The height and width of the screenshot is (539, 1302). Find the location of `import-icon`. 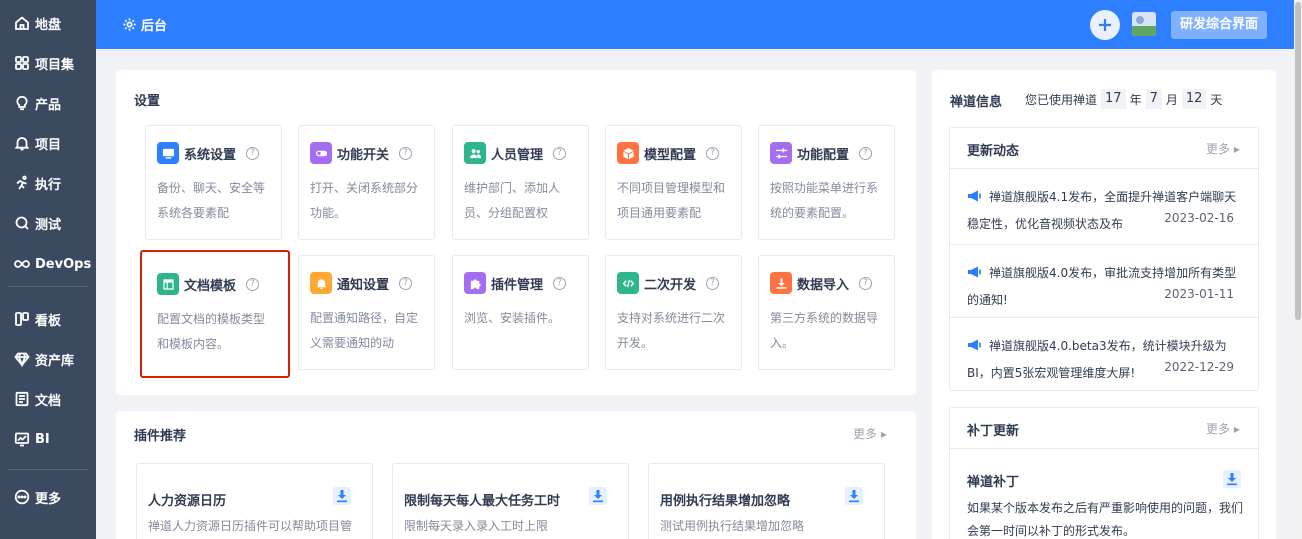

import-icon is located at coordinates (781, 283).